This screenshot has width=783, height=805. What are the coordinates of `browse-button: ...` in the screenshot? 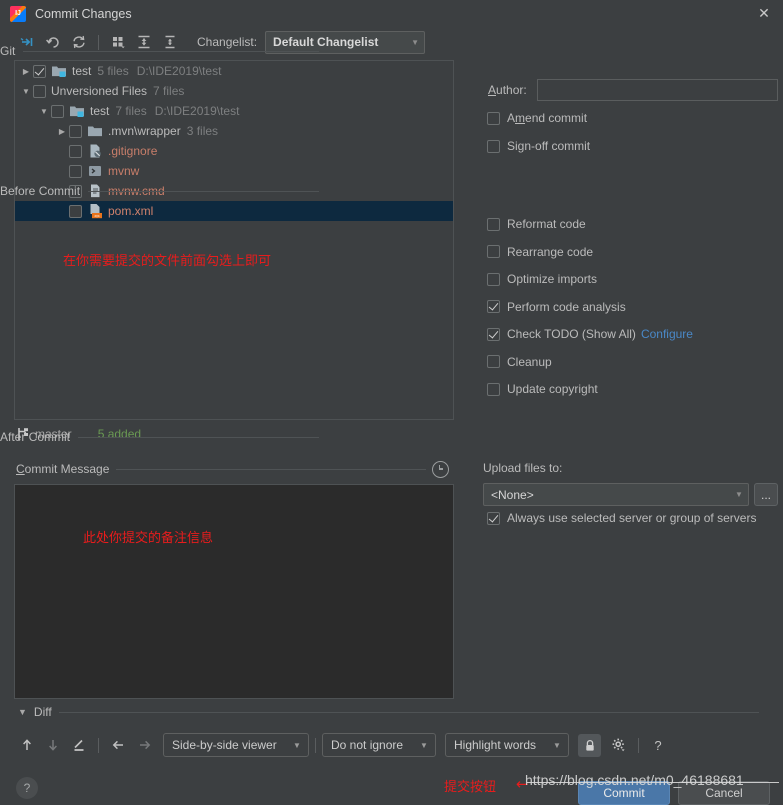 It's located at (766, 494).